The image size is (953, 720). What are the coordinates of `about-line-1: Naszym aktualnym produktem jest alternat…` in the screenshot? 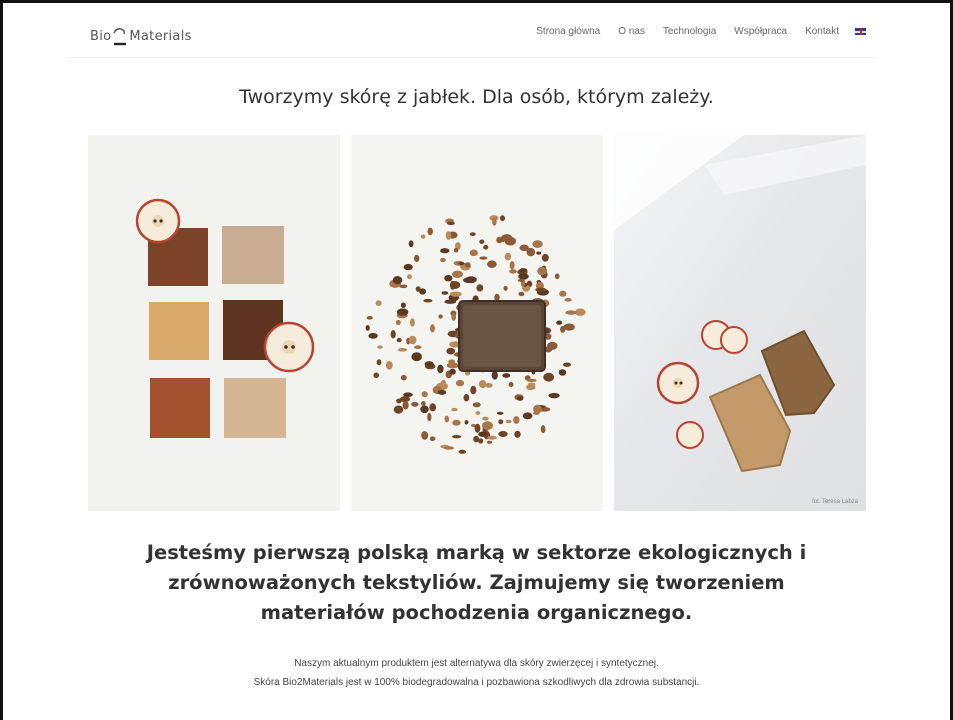 It's located at (476, 663).